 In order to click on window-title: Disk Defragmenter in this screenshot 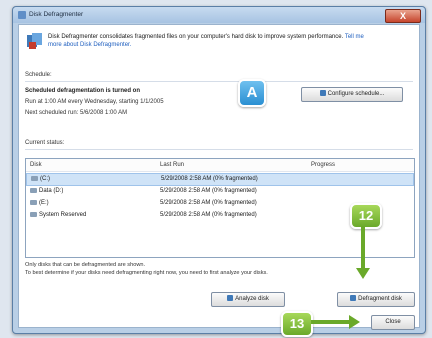, I will do `click(56, 14)`.